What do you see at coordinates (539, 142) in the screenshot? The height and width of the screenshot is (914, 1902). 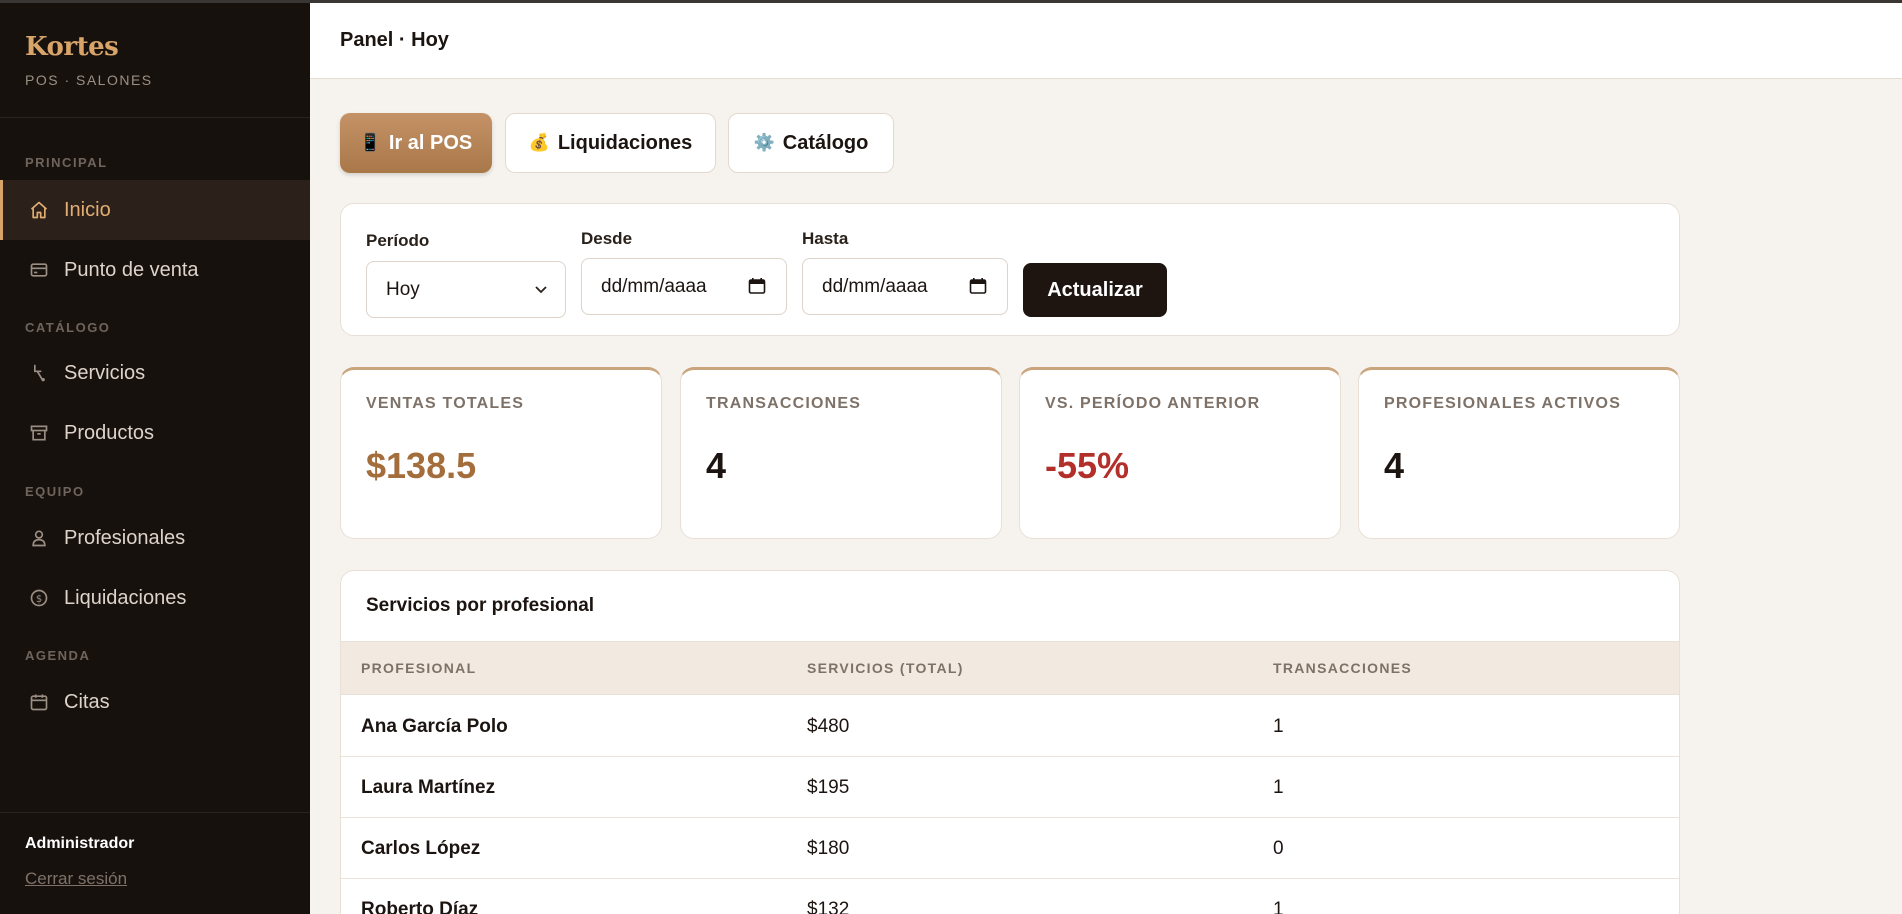 I see `money-bag-icon: 💰` at bounding box center [539, 142].